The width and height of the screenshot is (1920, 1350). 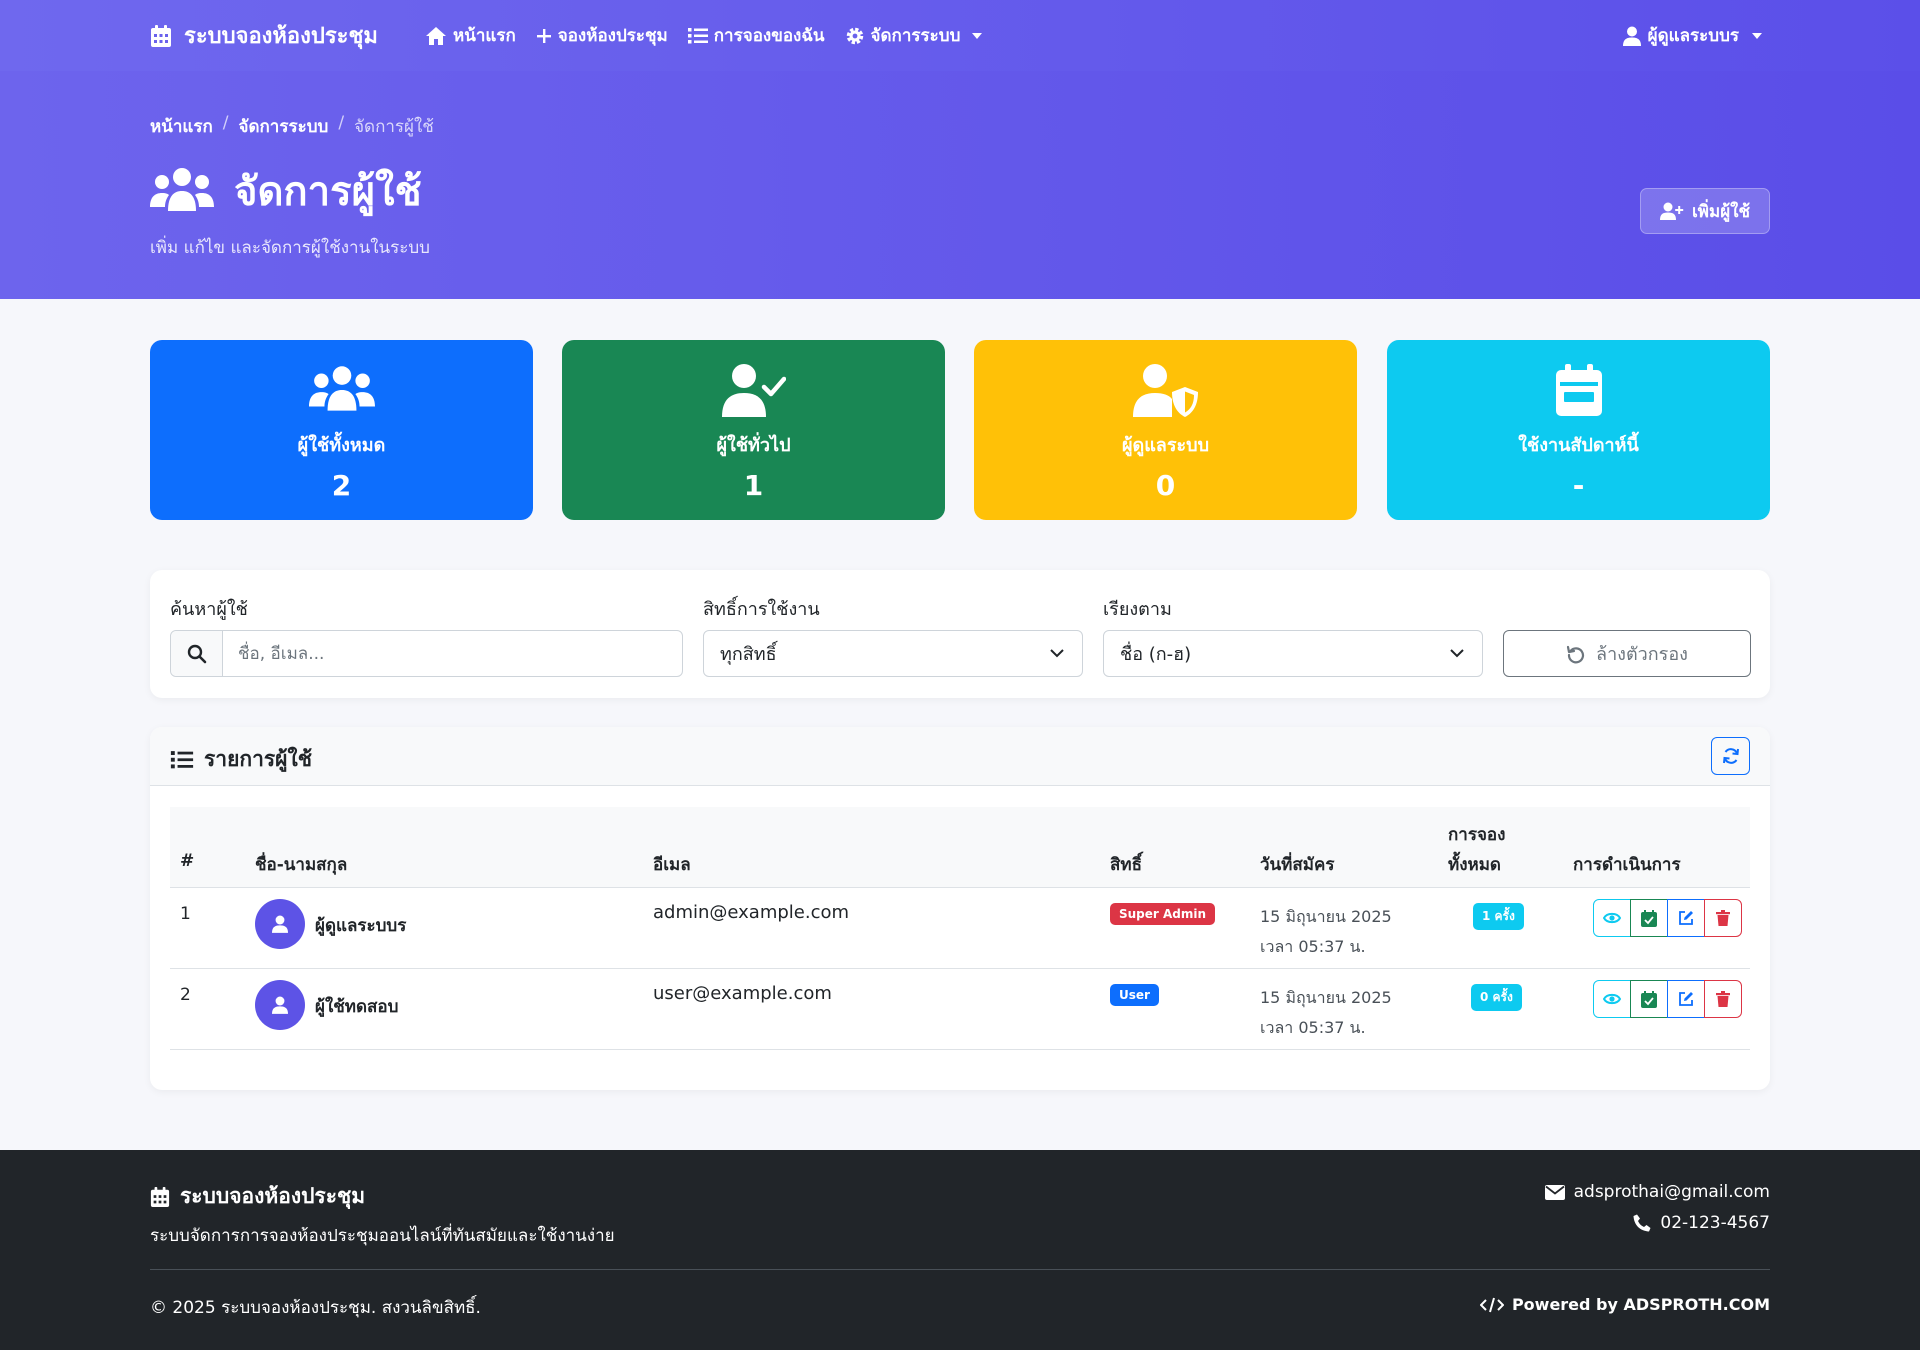 I want to click on stat-label: ผู้ใช้ทั้งหมด, so click(x=341, y=445).